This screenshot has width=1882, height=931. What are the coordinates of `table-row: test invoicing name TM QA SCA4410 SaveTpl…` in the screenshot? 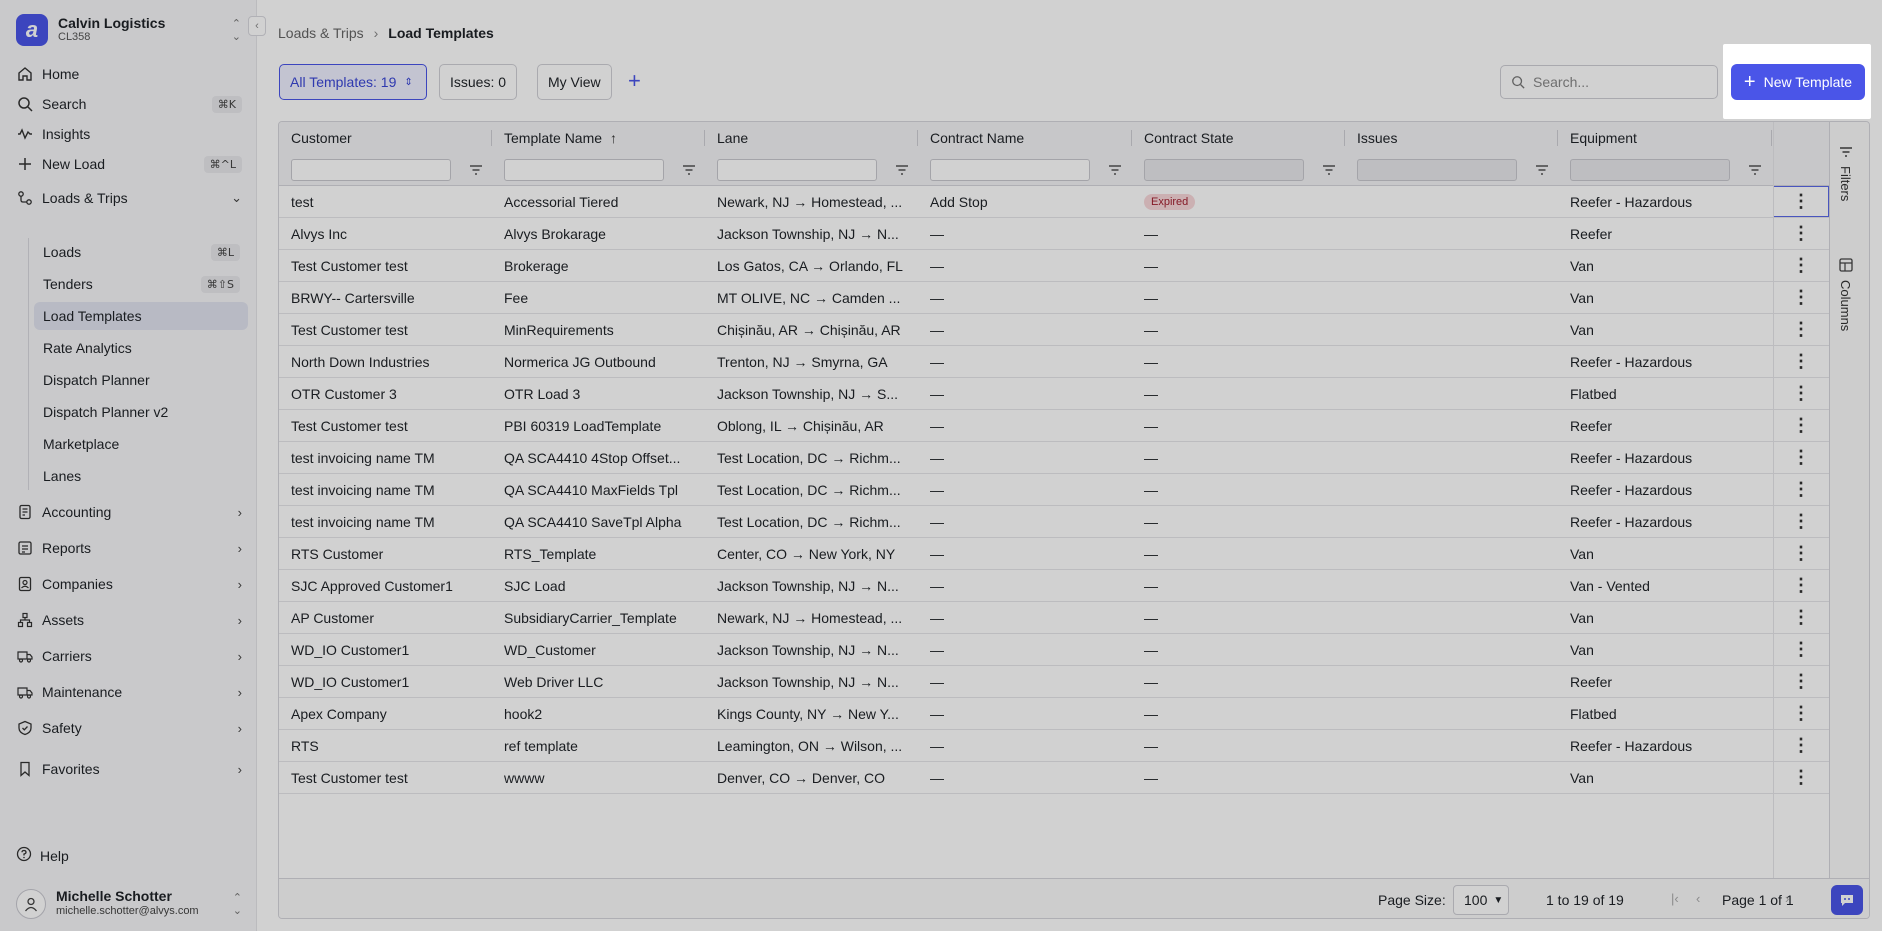 It's located at (1054, 522).